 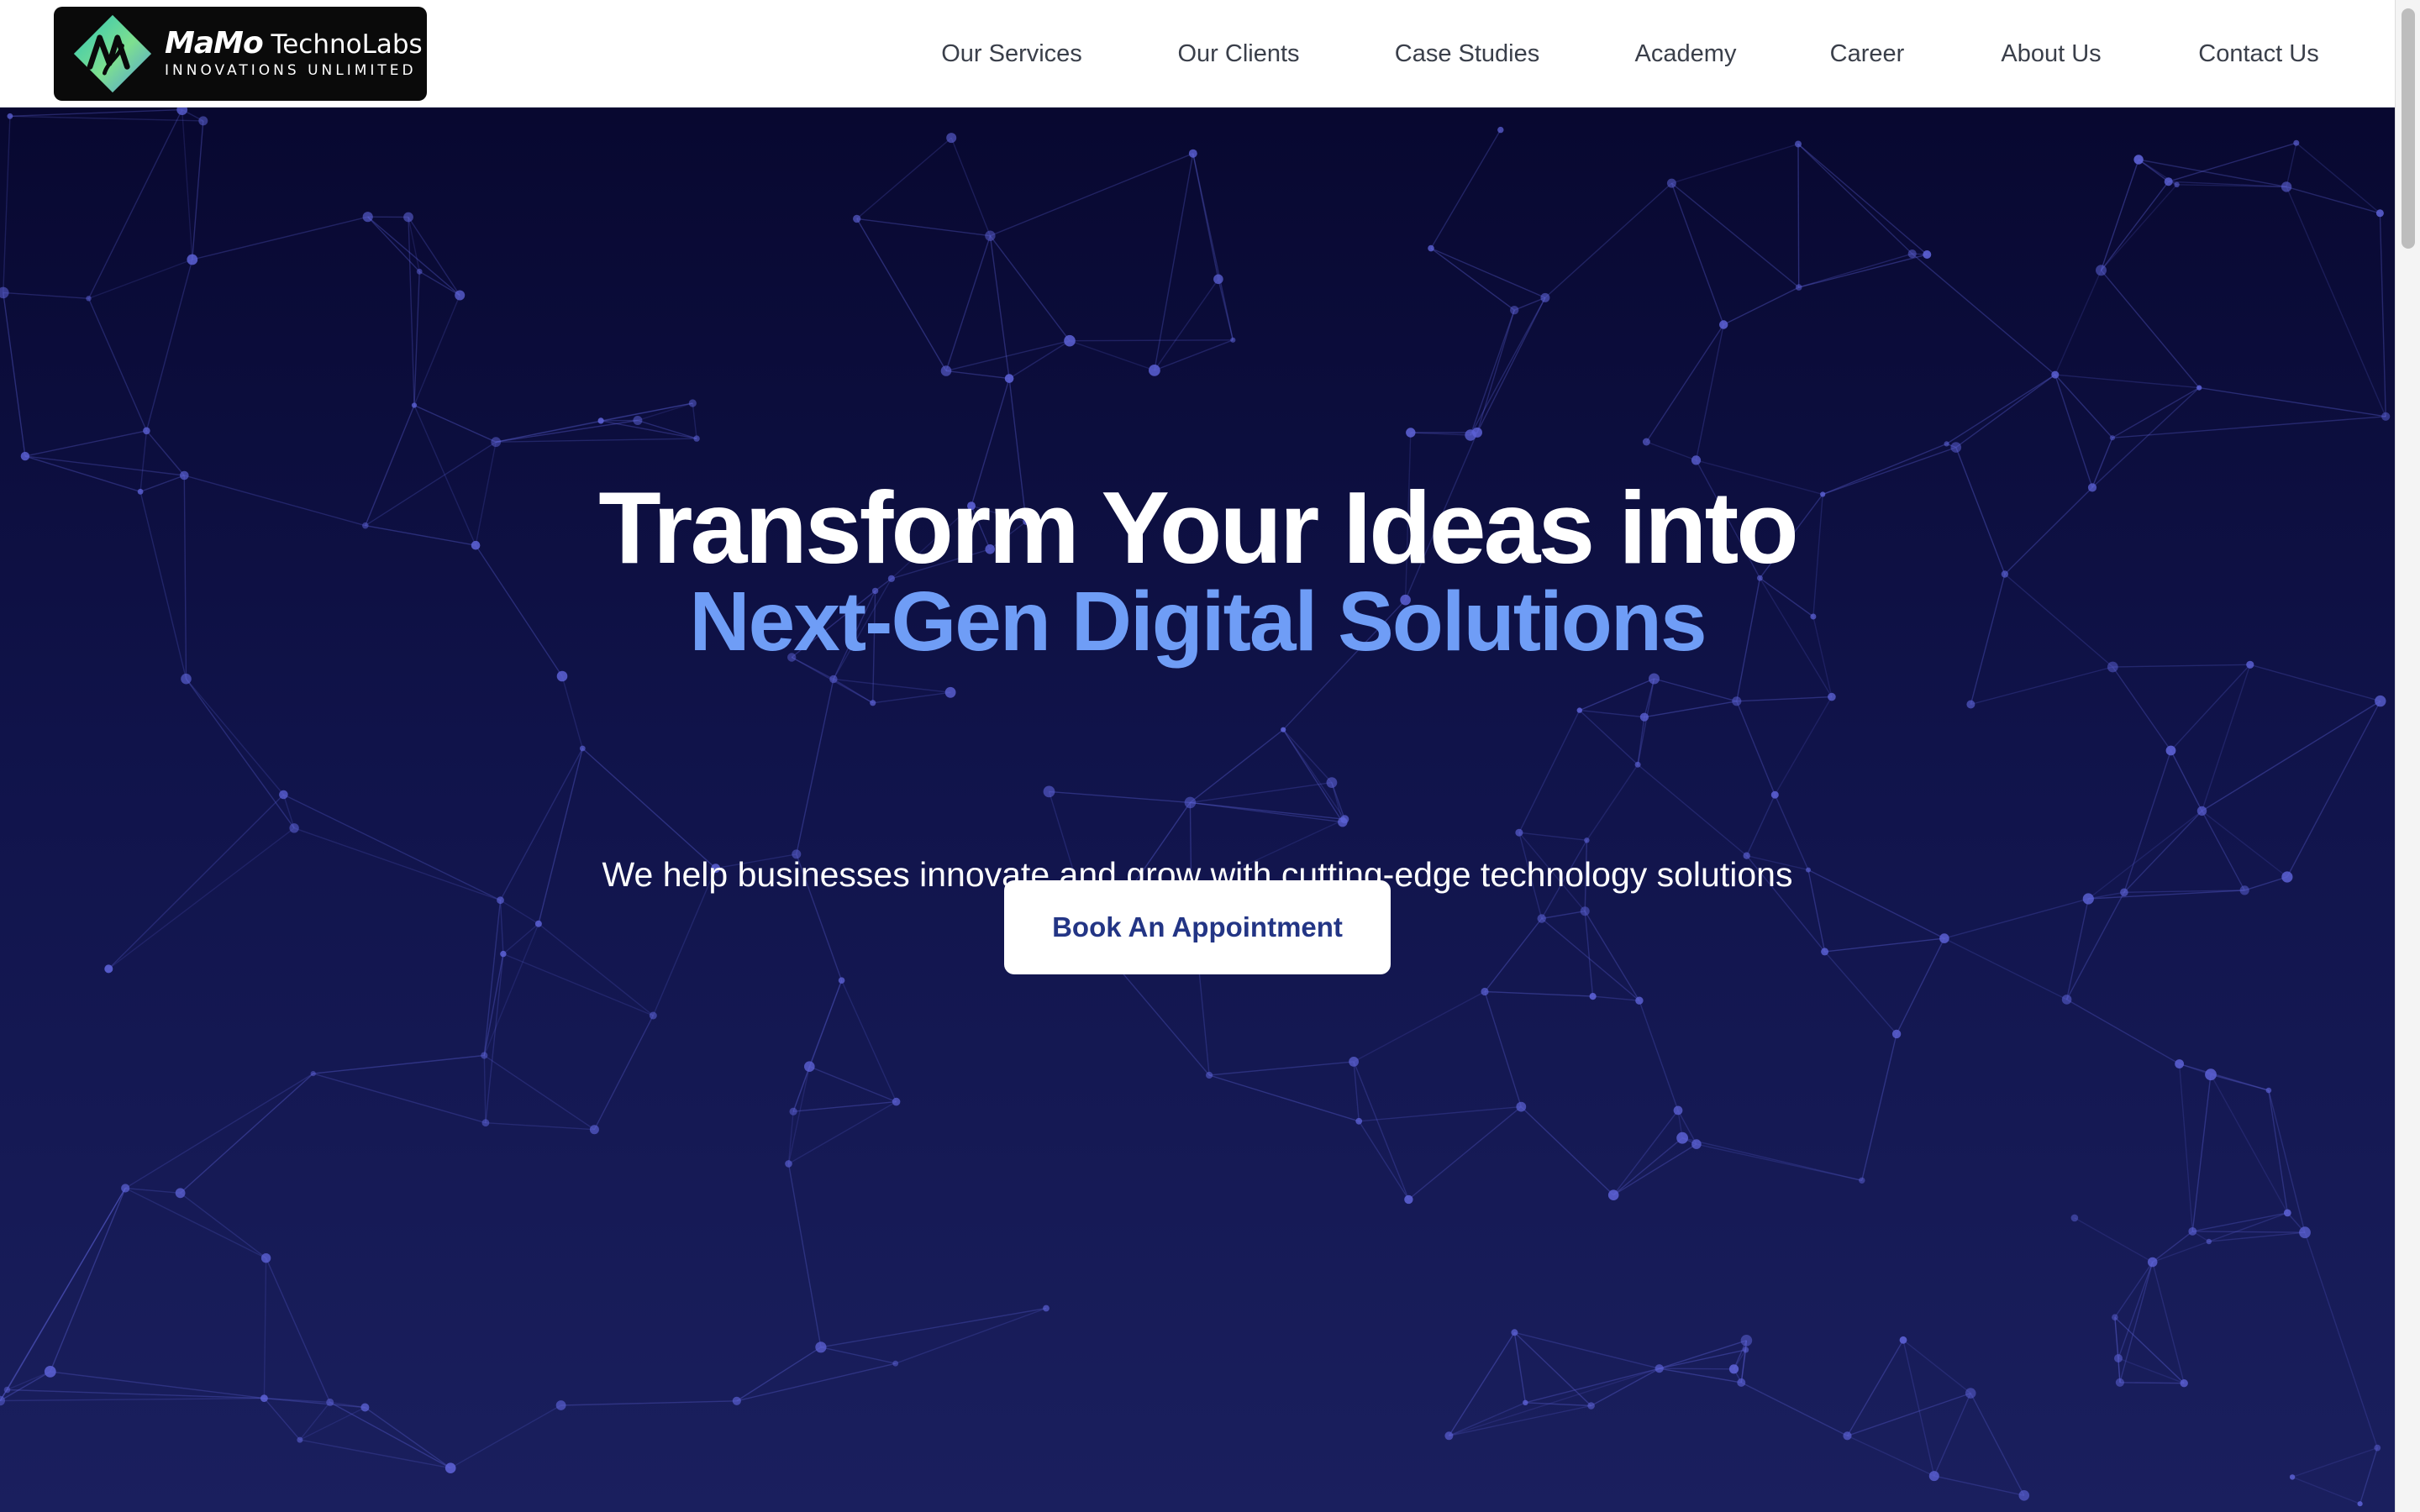 What do you see at coordinates (1238, 54) in the screenshot?
I see `nav-item-our-clients: Our Clients` at bounding box center [1238, 54].